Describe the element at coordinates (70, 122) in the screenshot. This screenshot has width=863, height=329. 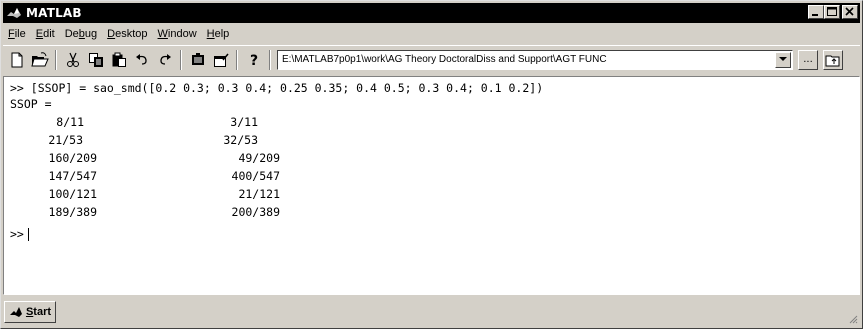
I see `matrix-cell: 8/11` at that location.